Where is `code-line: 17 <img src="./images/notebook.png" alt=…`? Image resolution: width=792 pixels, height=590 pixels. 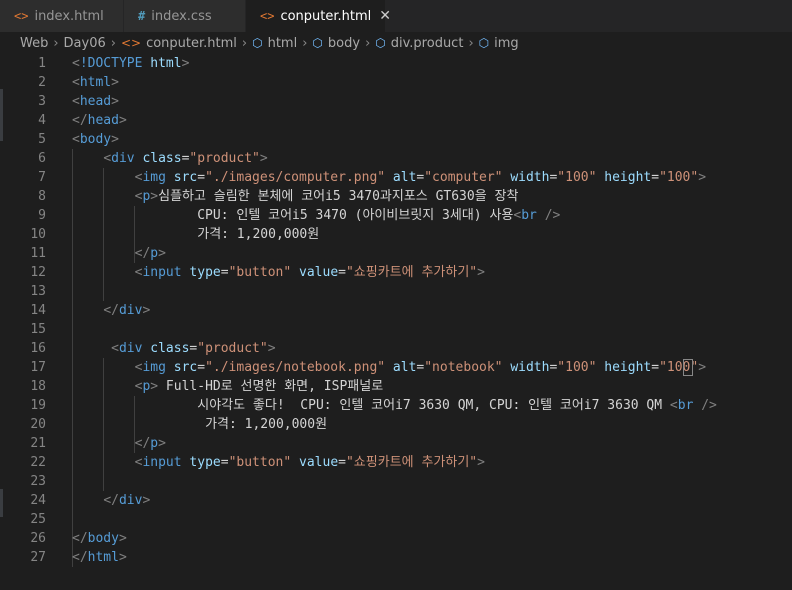 code-line: 17 <img src="./images/notebook.png" alt=… is located at coordinates (396, 367).